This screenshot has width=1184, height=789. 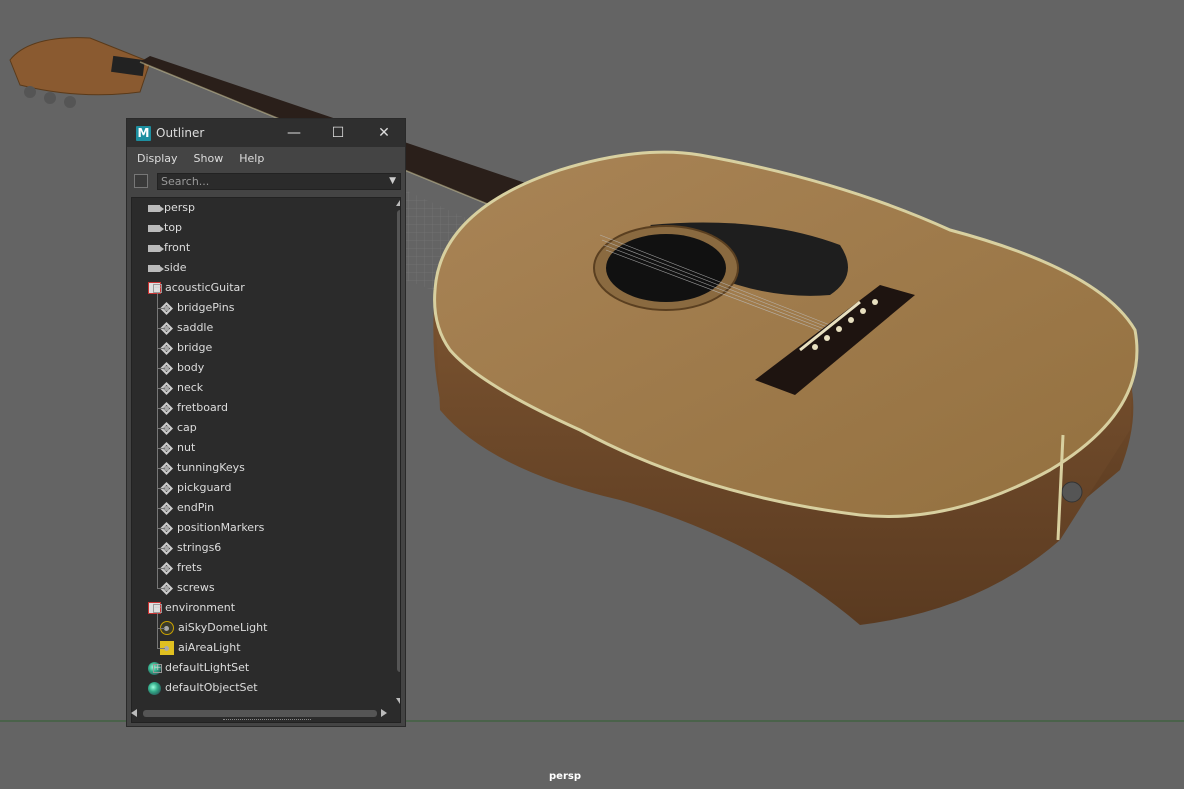 I want to click on tree-item-bridgePins: bridgePins, so click(x=197, y=308).